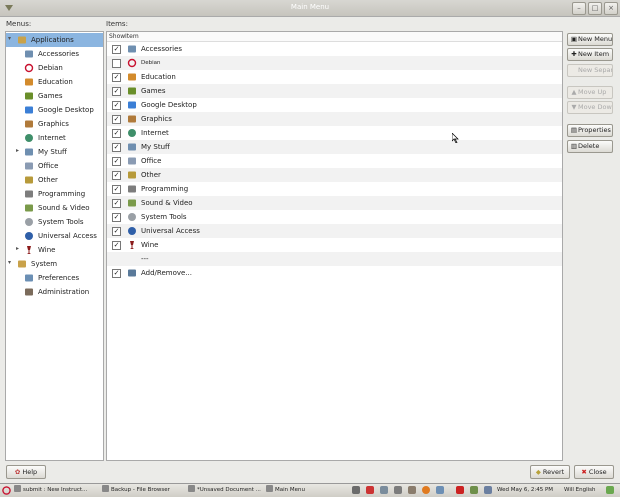 The width and height of the screenshot is (620, 497). What do you see at coordinates (54, 110) in the screenshot?
I see `menu-tree-item: Google Desktop` at bounding box center [54, 110].